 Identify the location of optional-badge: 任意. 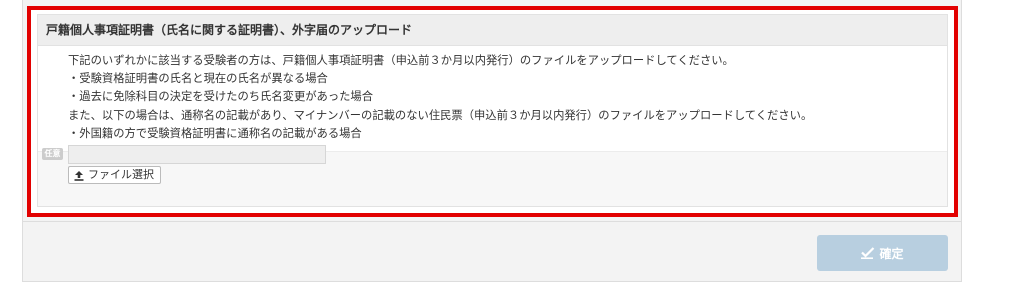
(52, 154).